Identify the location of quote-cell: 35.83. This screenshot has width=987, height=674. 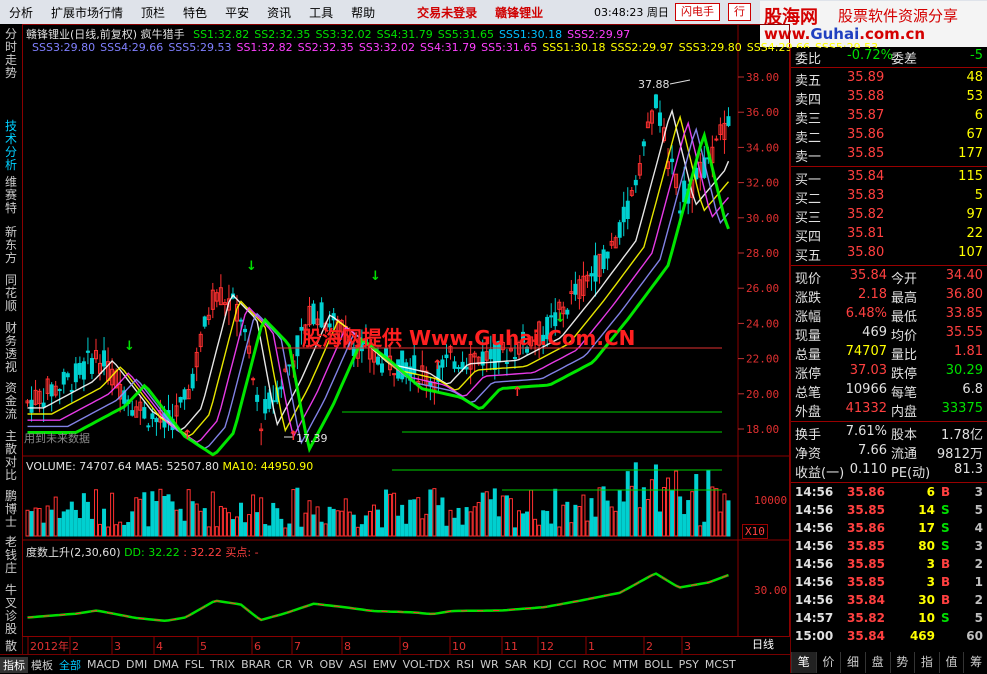
(866, 195).